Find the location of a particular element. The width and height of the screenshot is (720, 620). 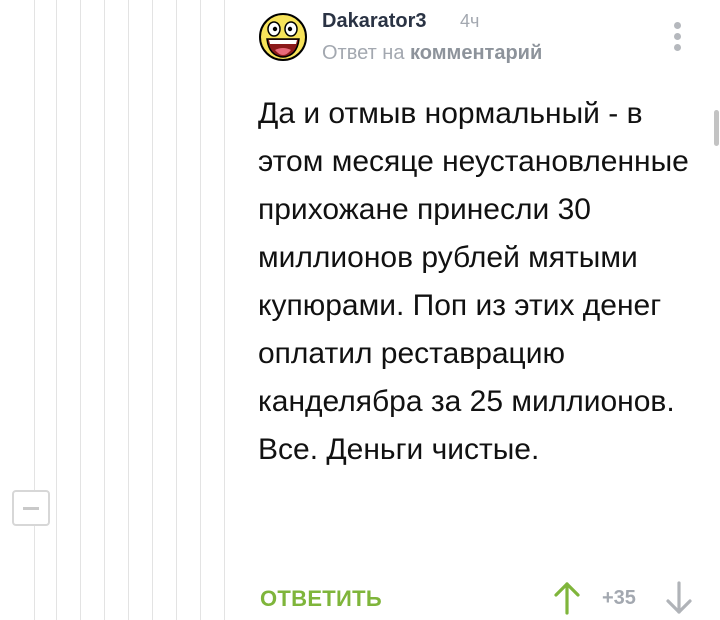

reply-prefix: Ответ на is located at coordinates (363, 53).